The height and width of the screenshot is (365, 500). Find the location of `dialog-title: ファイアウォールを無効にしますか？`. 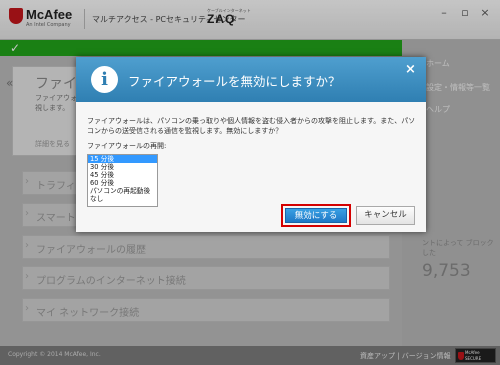

dialog-title: ファイアウォールを無効にしますか？ is located at coordinates (234, 81).